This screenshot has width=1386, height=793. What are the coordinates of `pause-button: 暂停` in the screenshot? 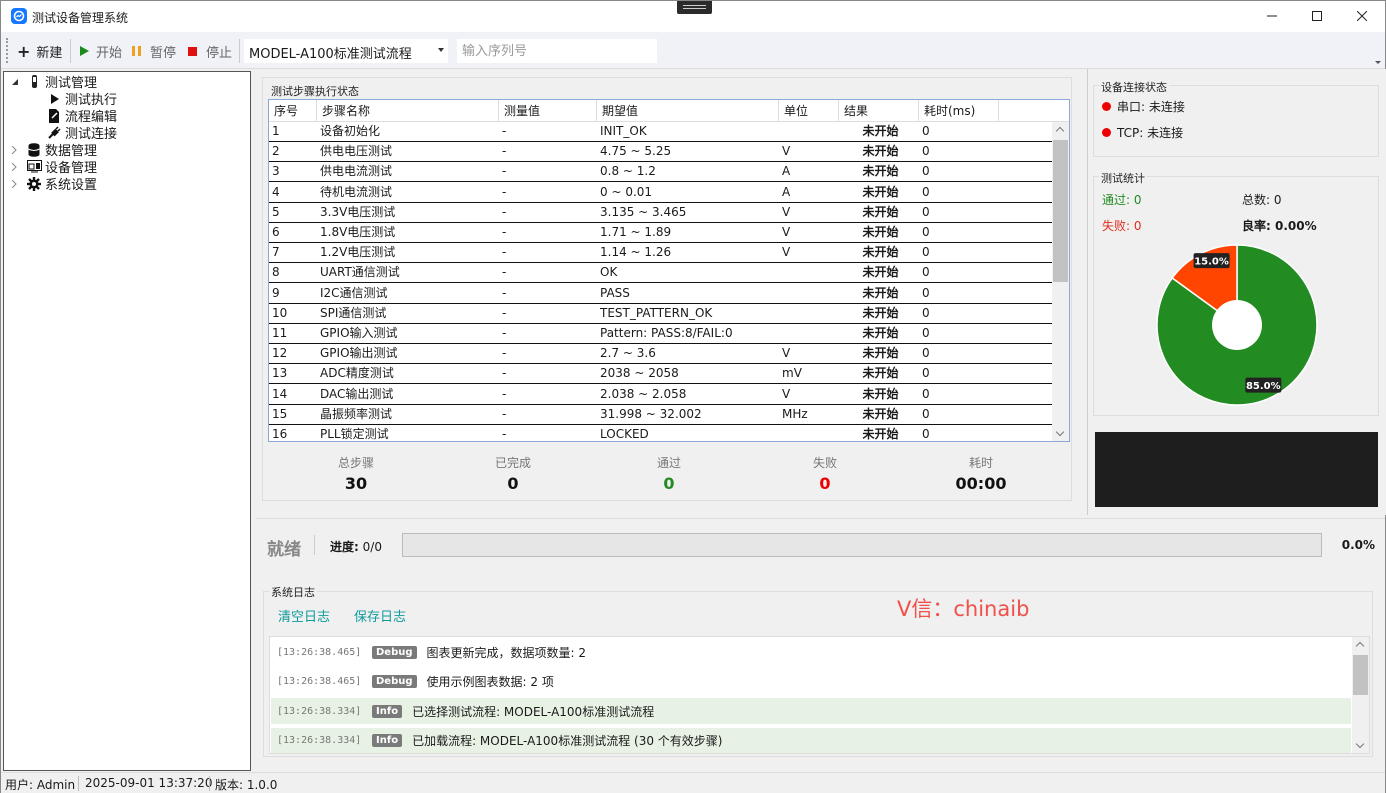 It's located at (154, 51).